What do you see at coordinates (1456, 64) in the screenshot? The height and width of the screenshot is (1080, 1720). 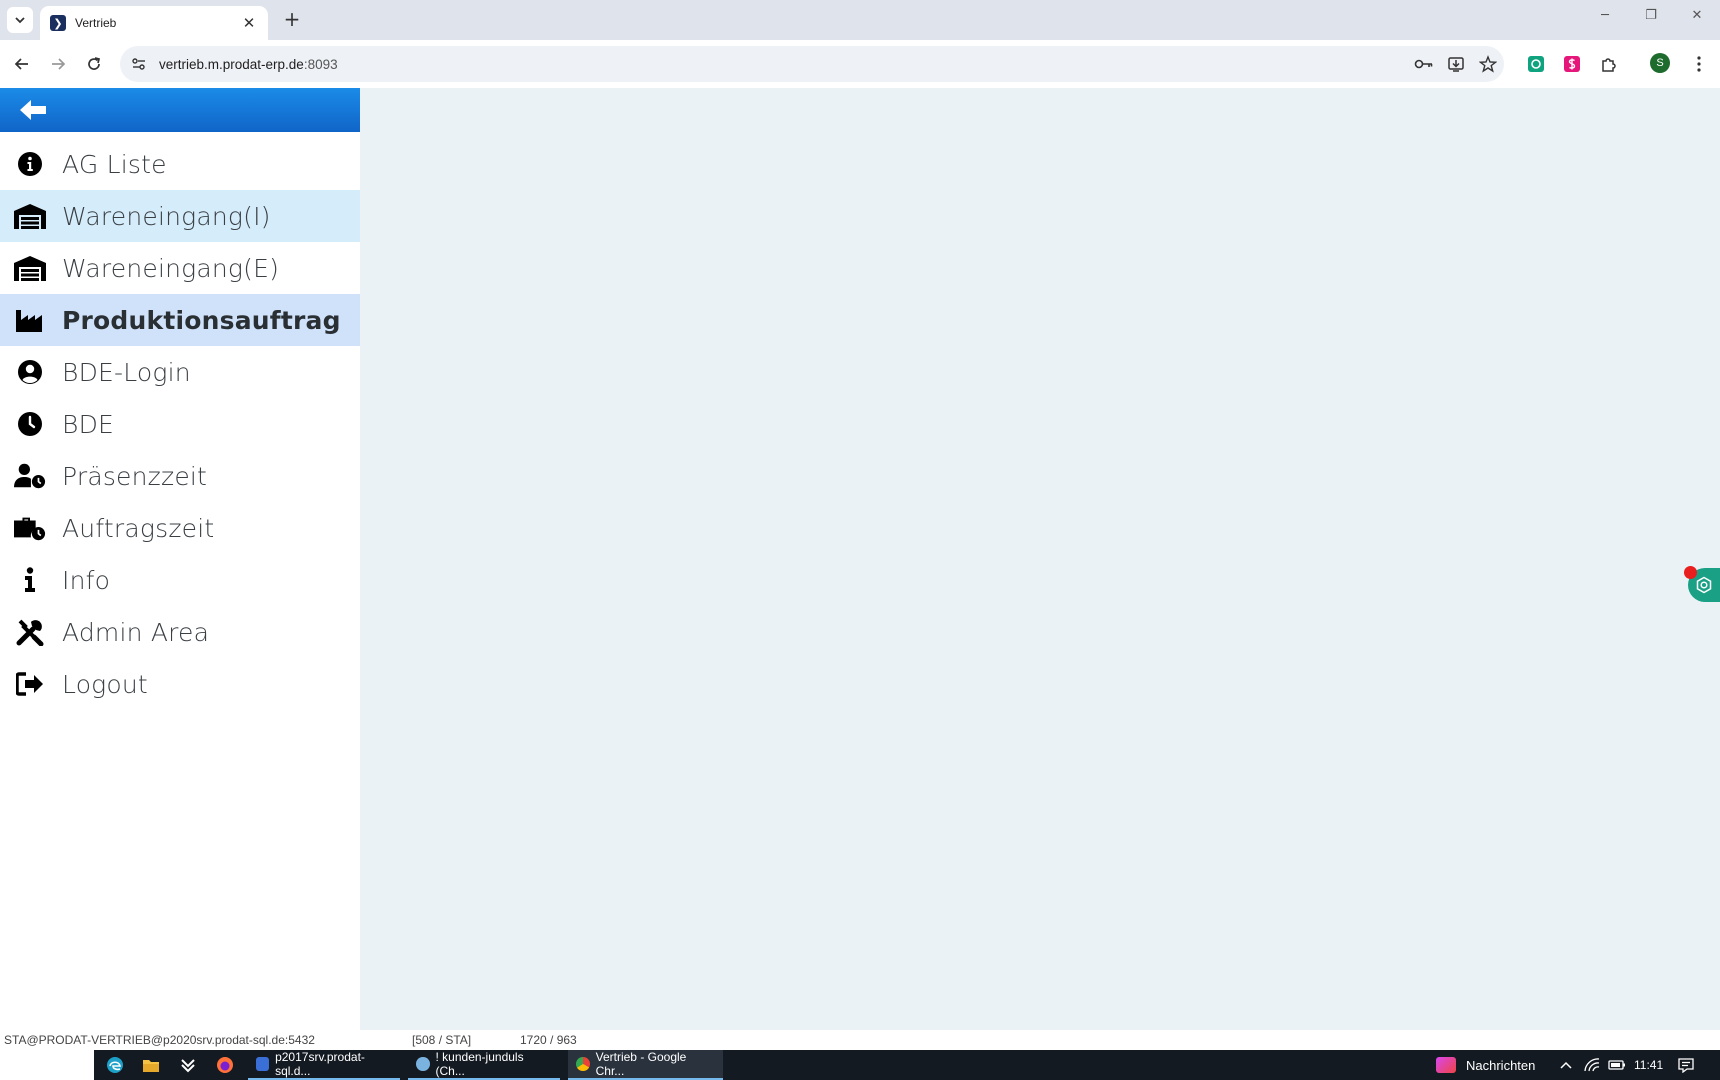 I see `install-app-button` at bounding box center [1456, 64].